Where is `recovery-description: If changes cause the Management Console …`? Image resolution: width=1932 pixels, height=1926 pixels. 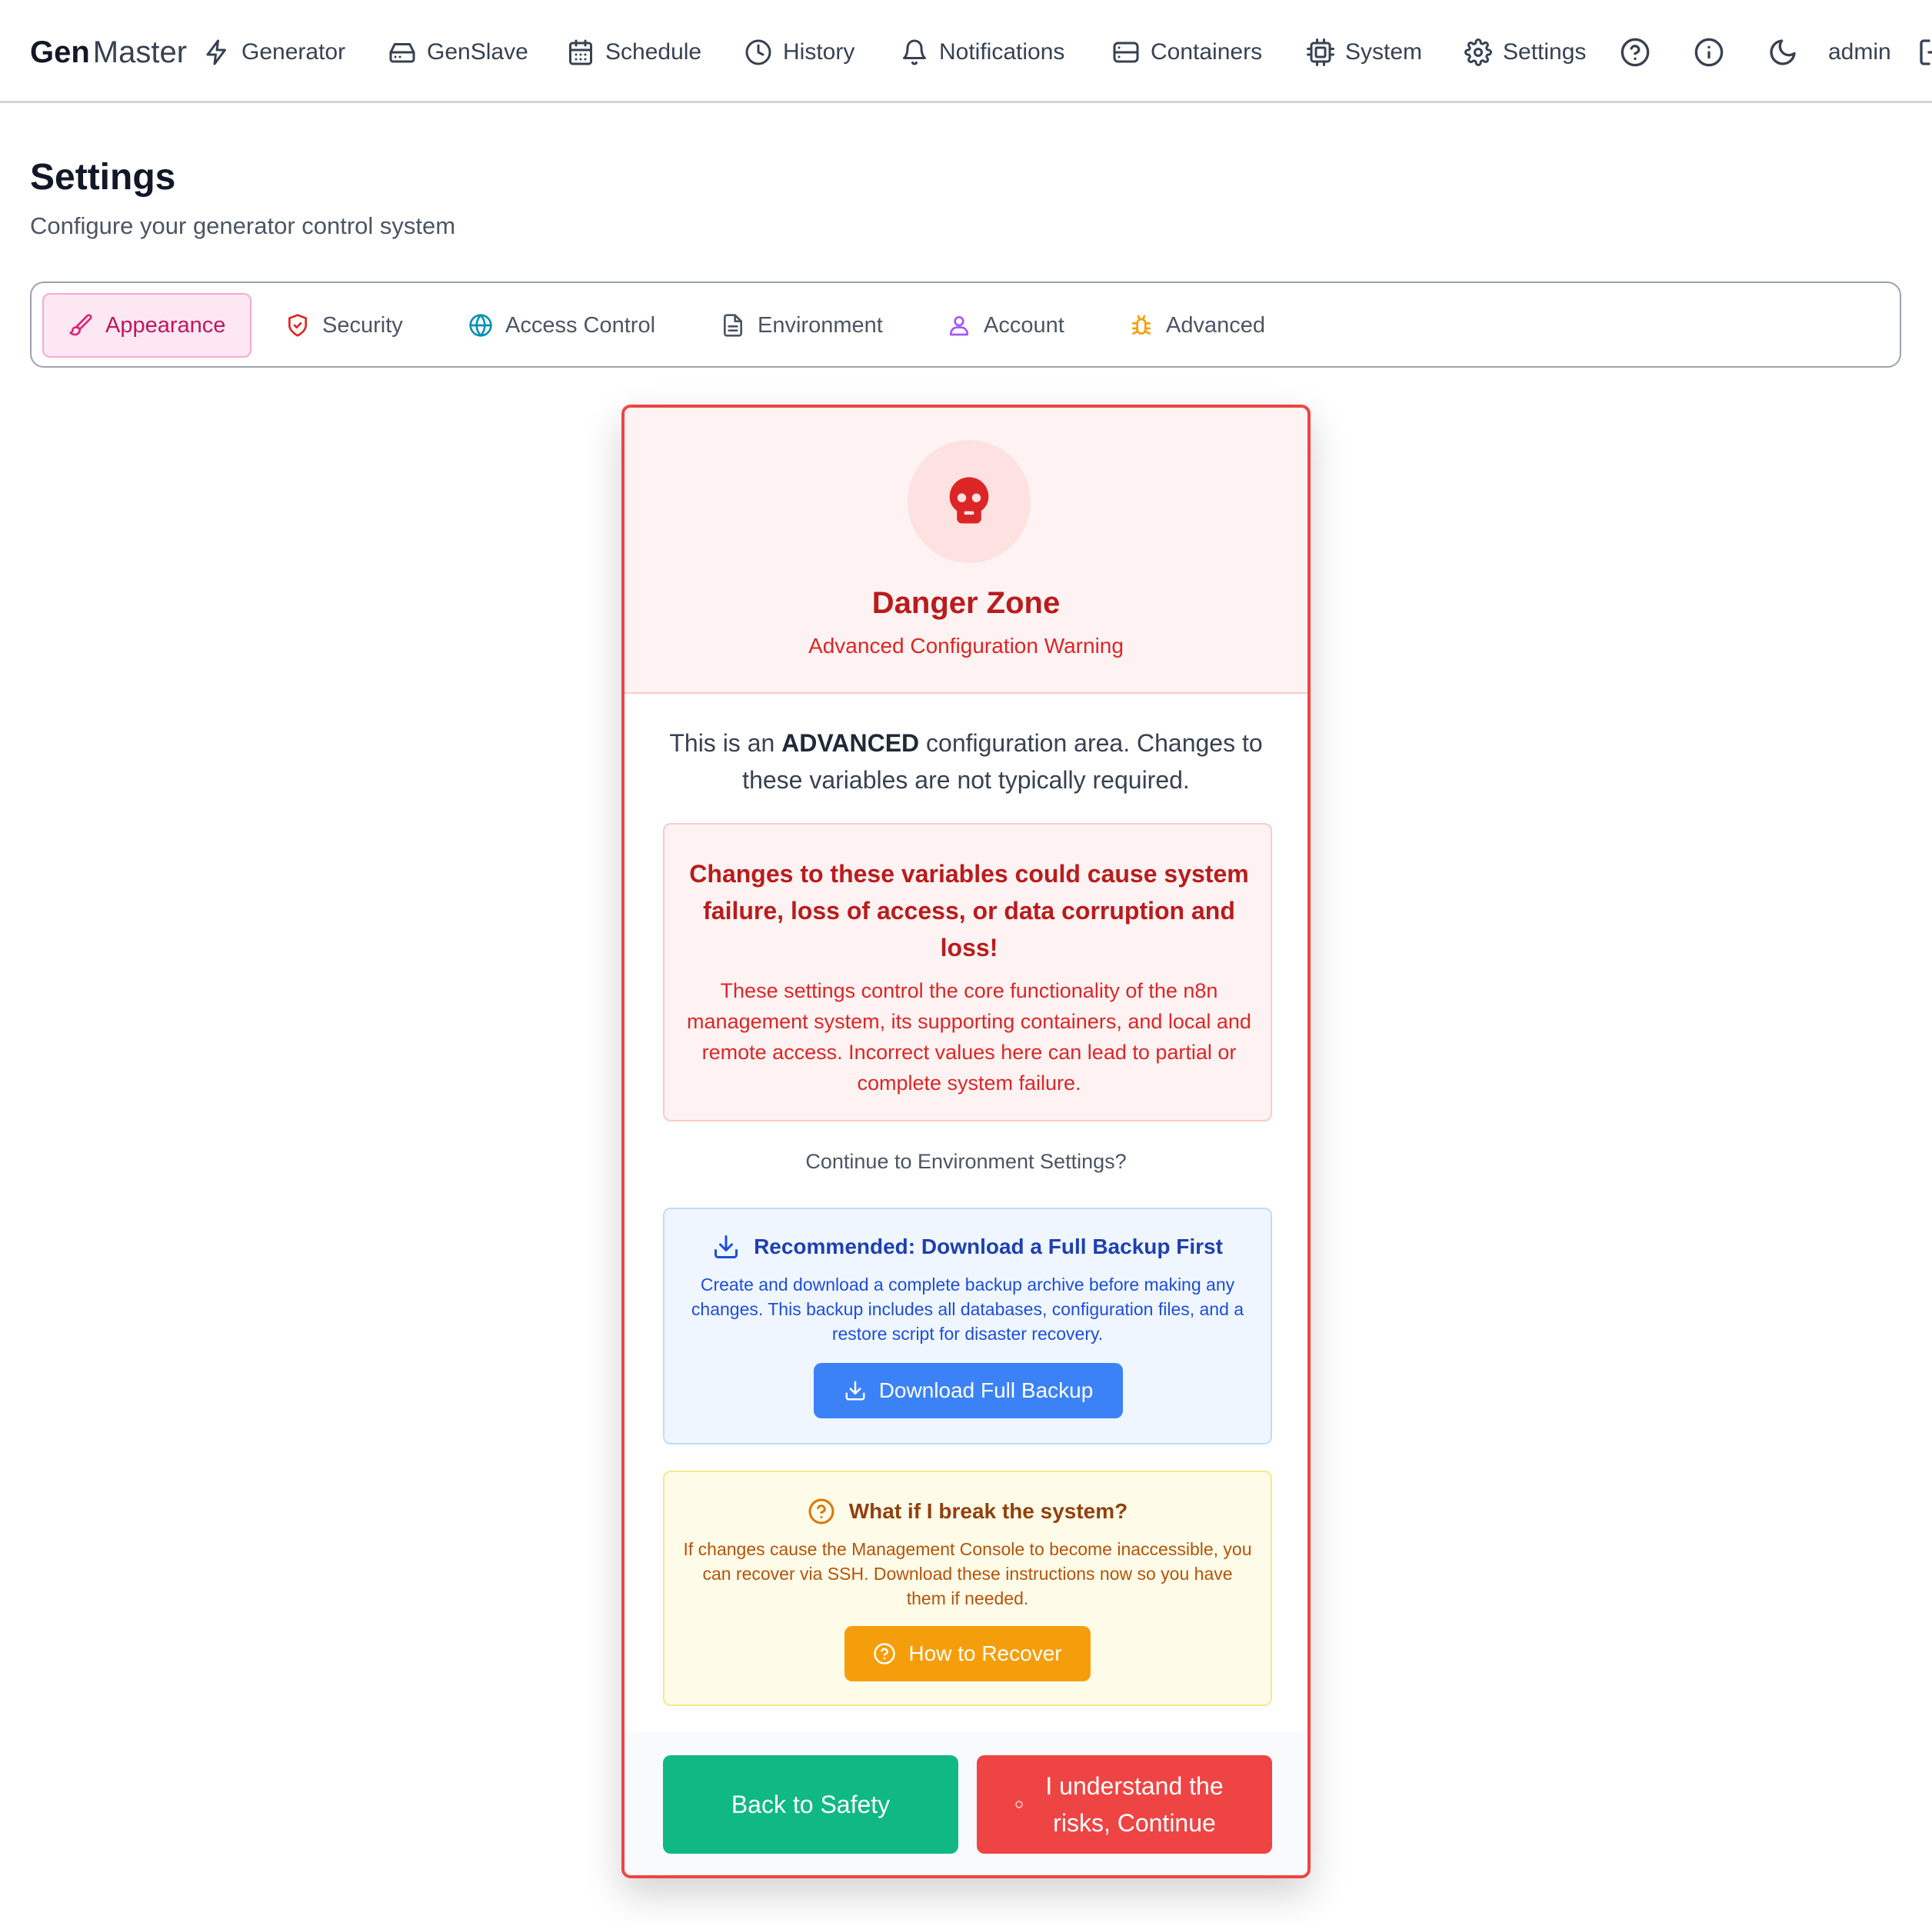 recovery-description: If changes cause the Management Console … is located at coordinates (967, 1573).